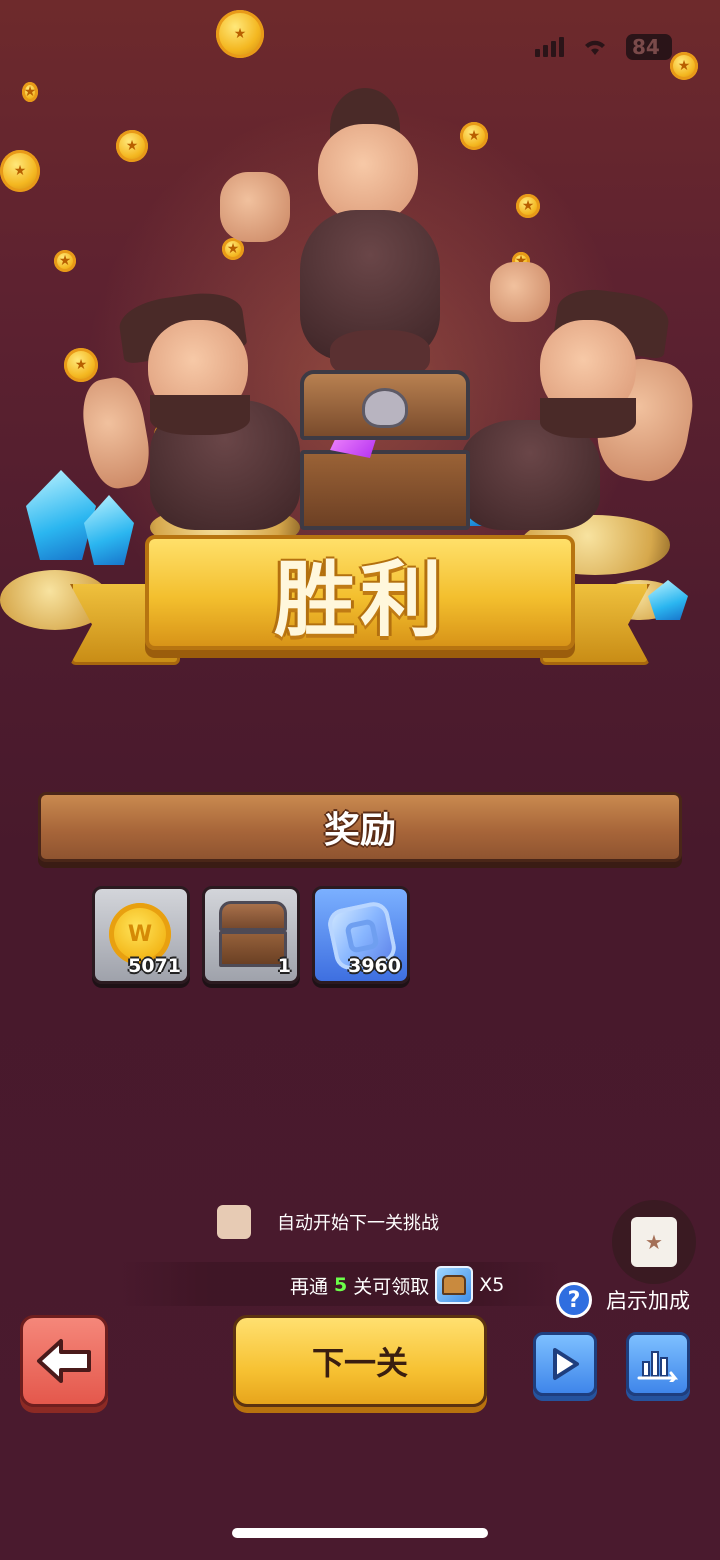  I want to click on play-icon, so click(566, 1364).